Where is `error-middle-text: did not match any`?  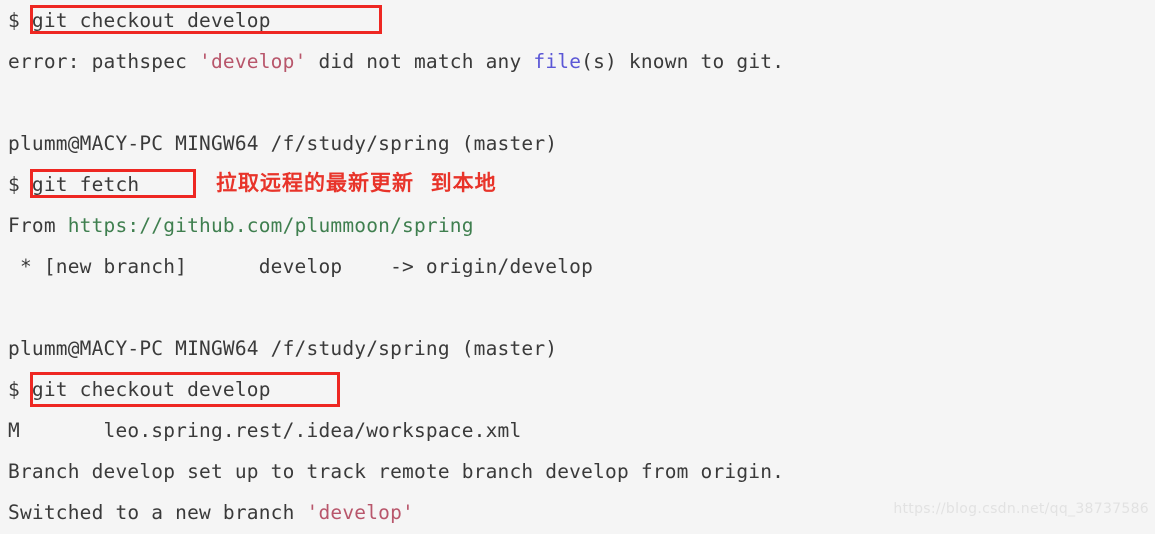
error-middle-text: did not match any is located at coordinates (420, 61).